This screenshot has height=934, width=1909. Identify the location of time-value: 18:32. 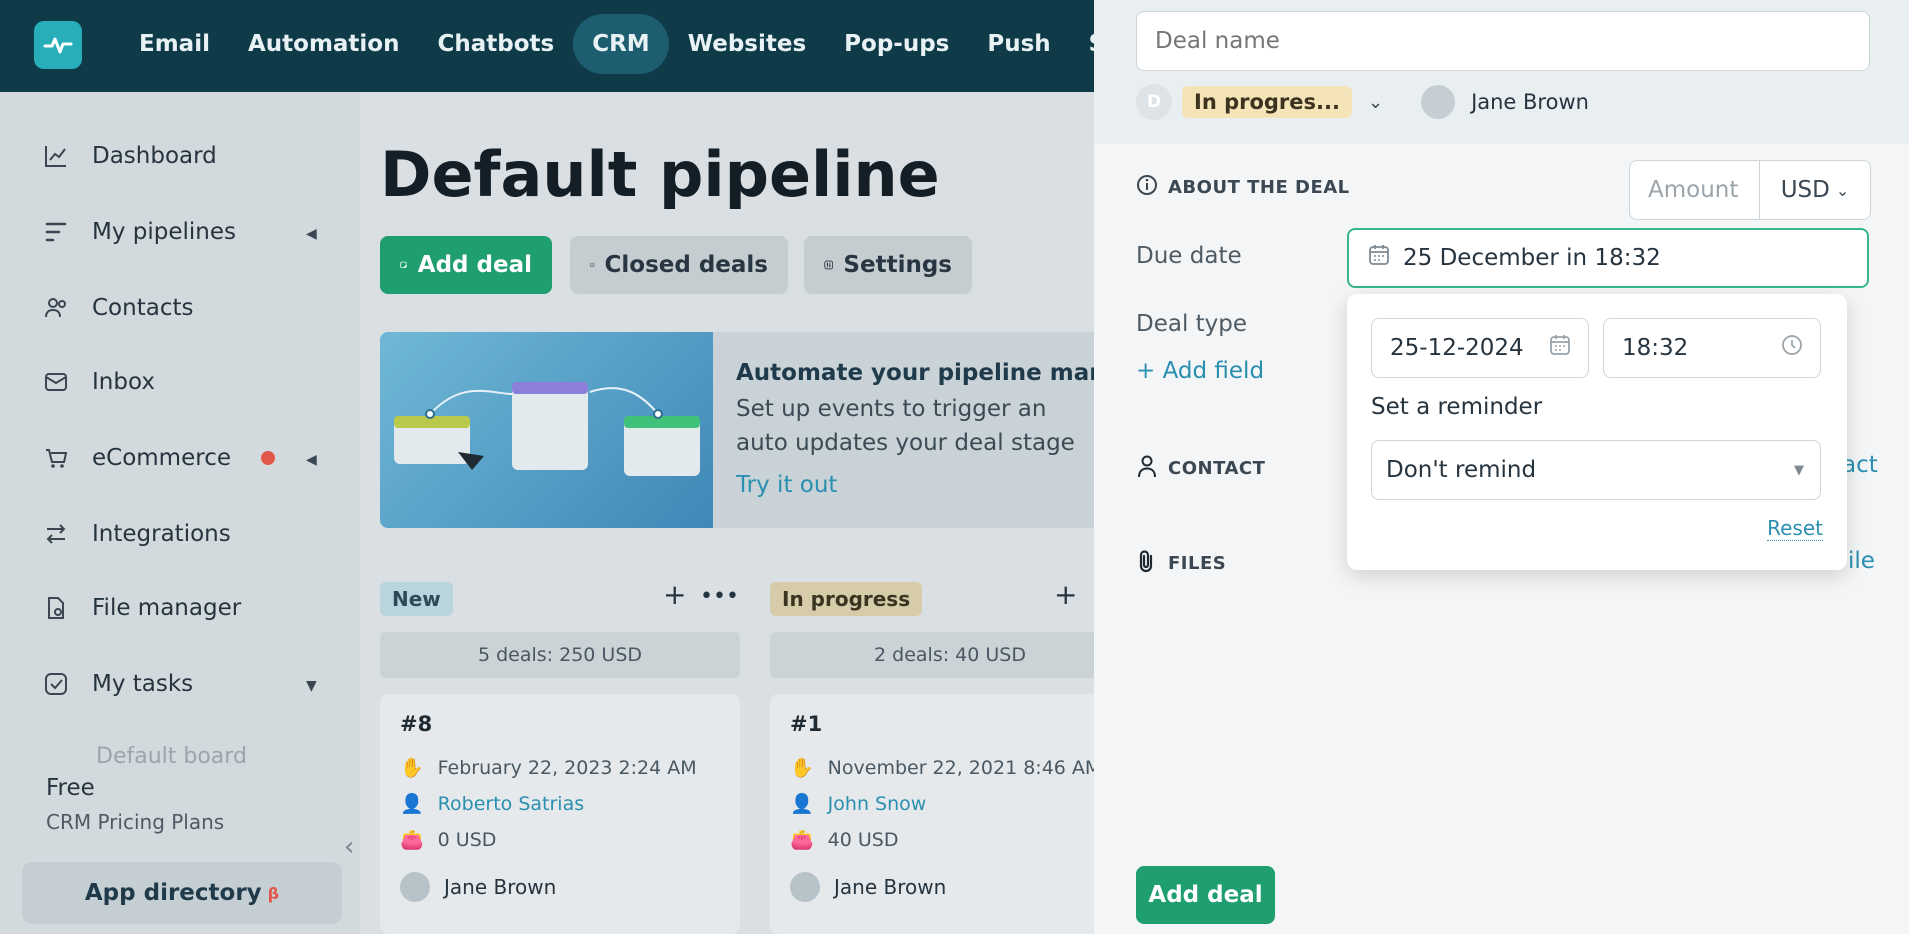
(1655, 348).